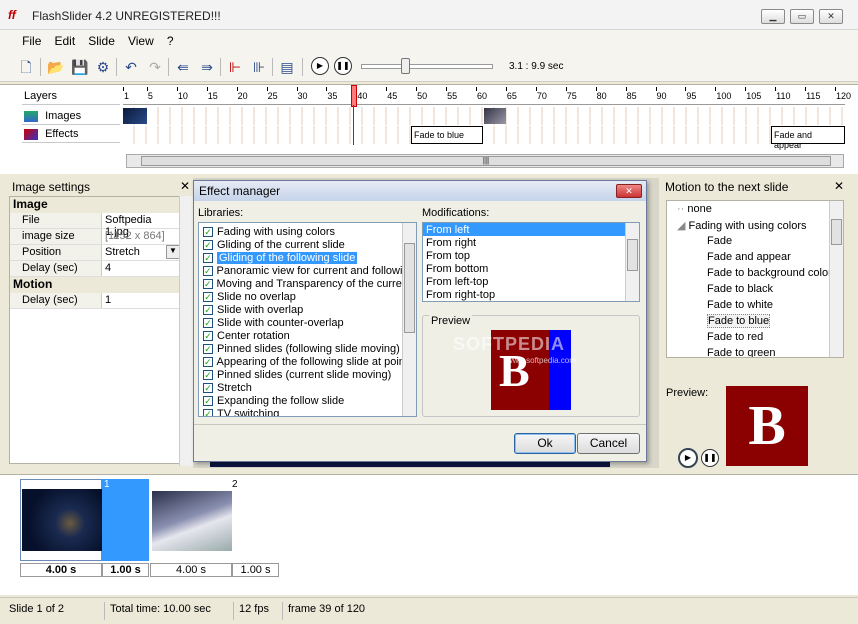 Image resolution: width=858 pixels, height=624 pixels. Describe the element at coordinates (405, 66) in the screenshot. I see `playback-slider-thumb` at that location.